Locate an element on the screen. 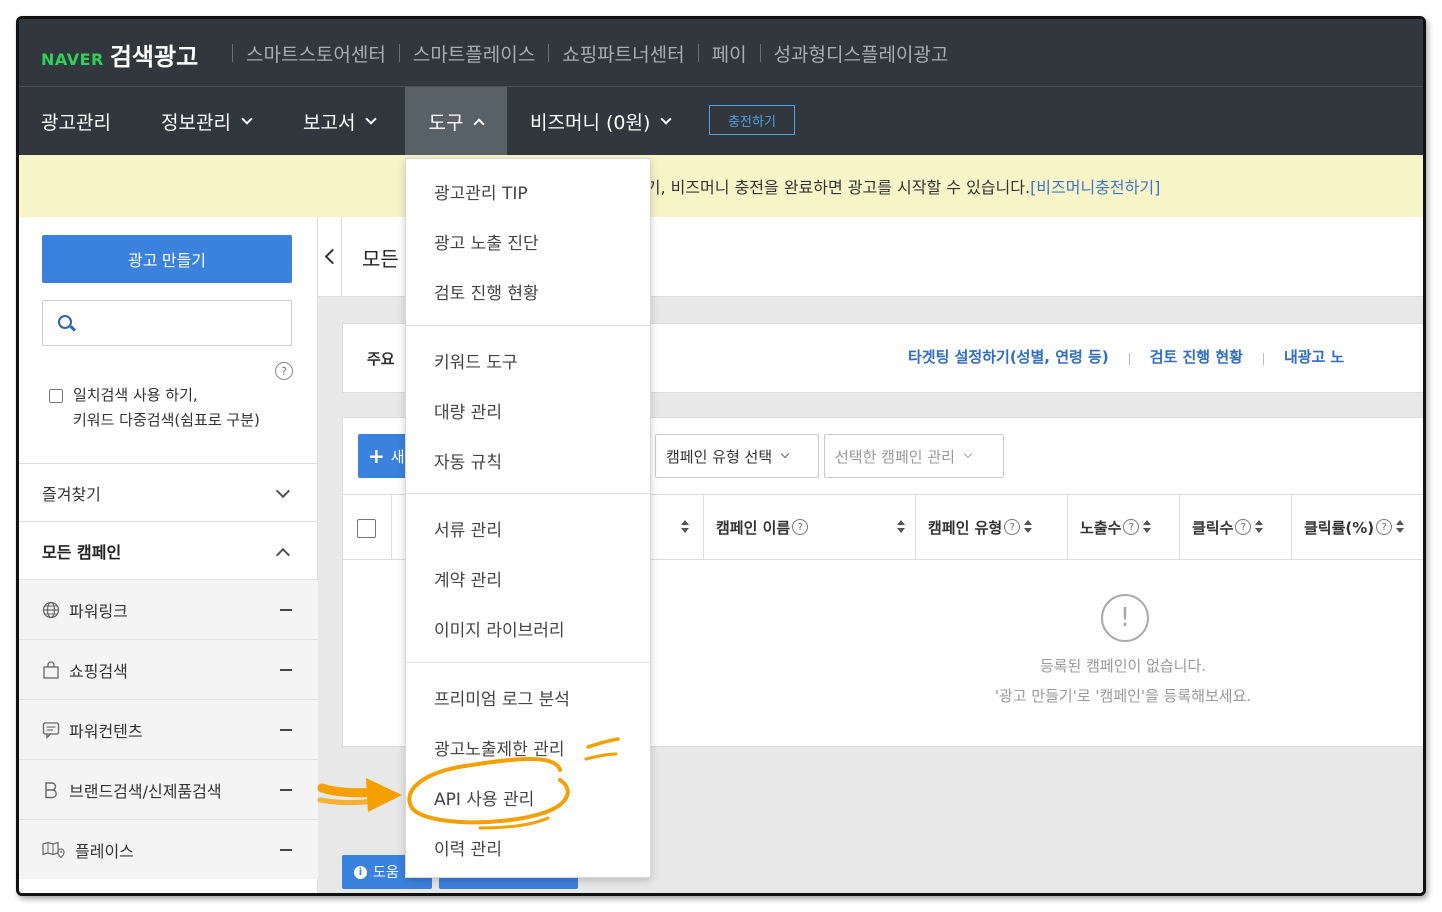 The height and width of the screenshot is (912, 1442). menu-item-auto-rules: 자동 규칙 is located at coordinates (468, 460).